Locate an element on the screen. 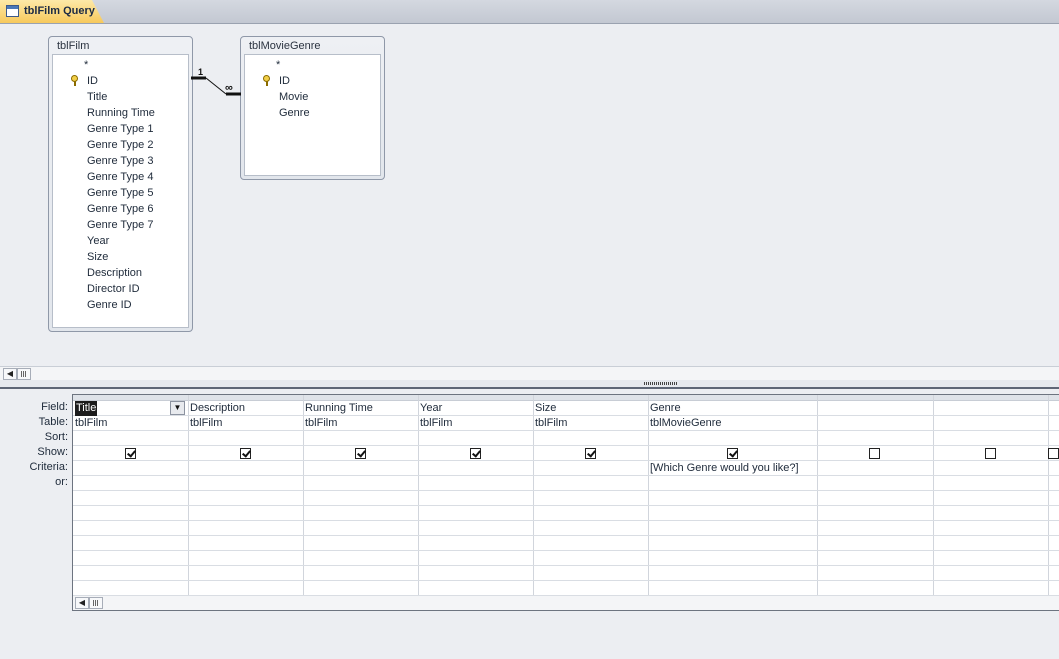 The width and height of the screenshot is (1059, 659). field-list-item: Genre Type 4 is located at coordinates (120, 177).